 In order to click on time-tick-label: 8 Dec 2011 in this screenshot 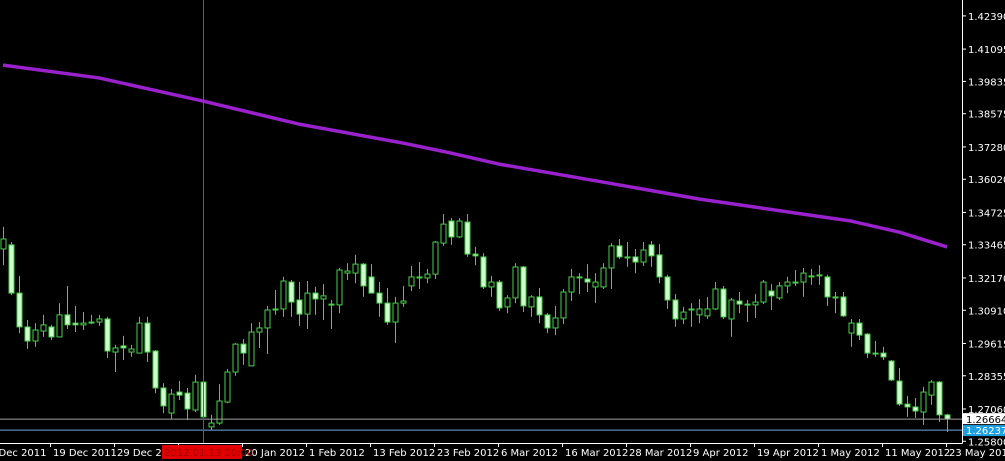, I will do `click(23, 453)`.